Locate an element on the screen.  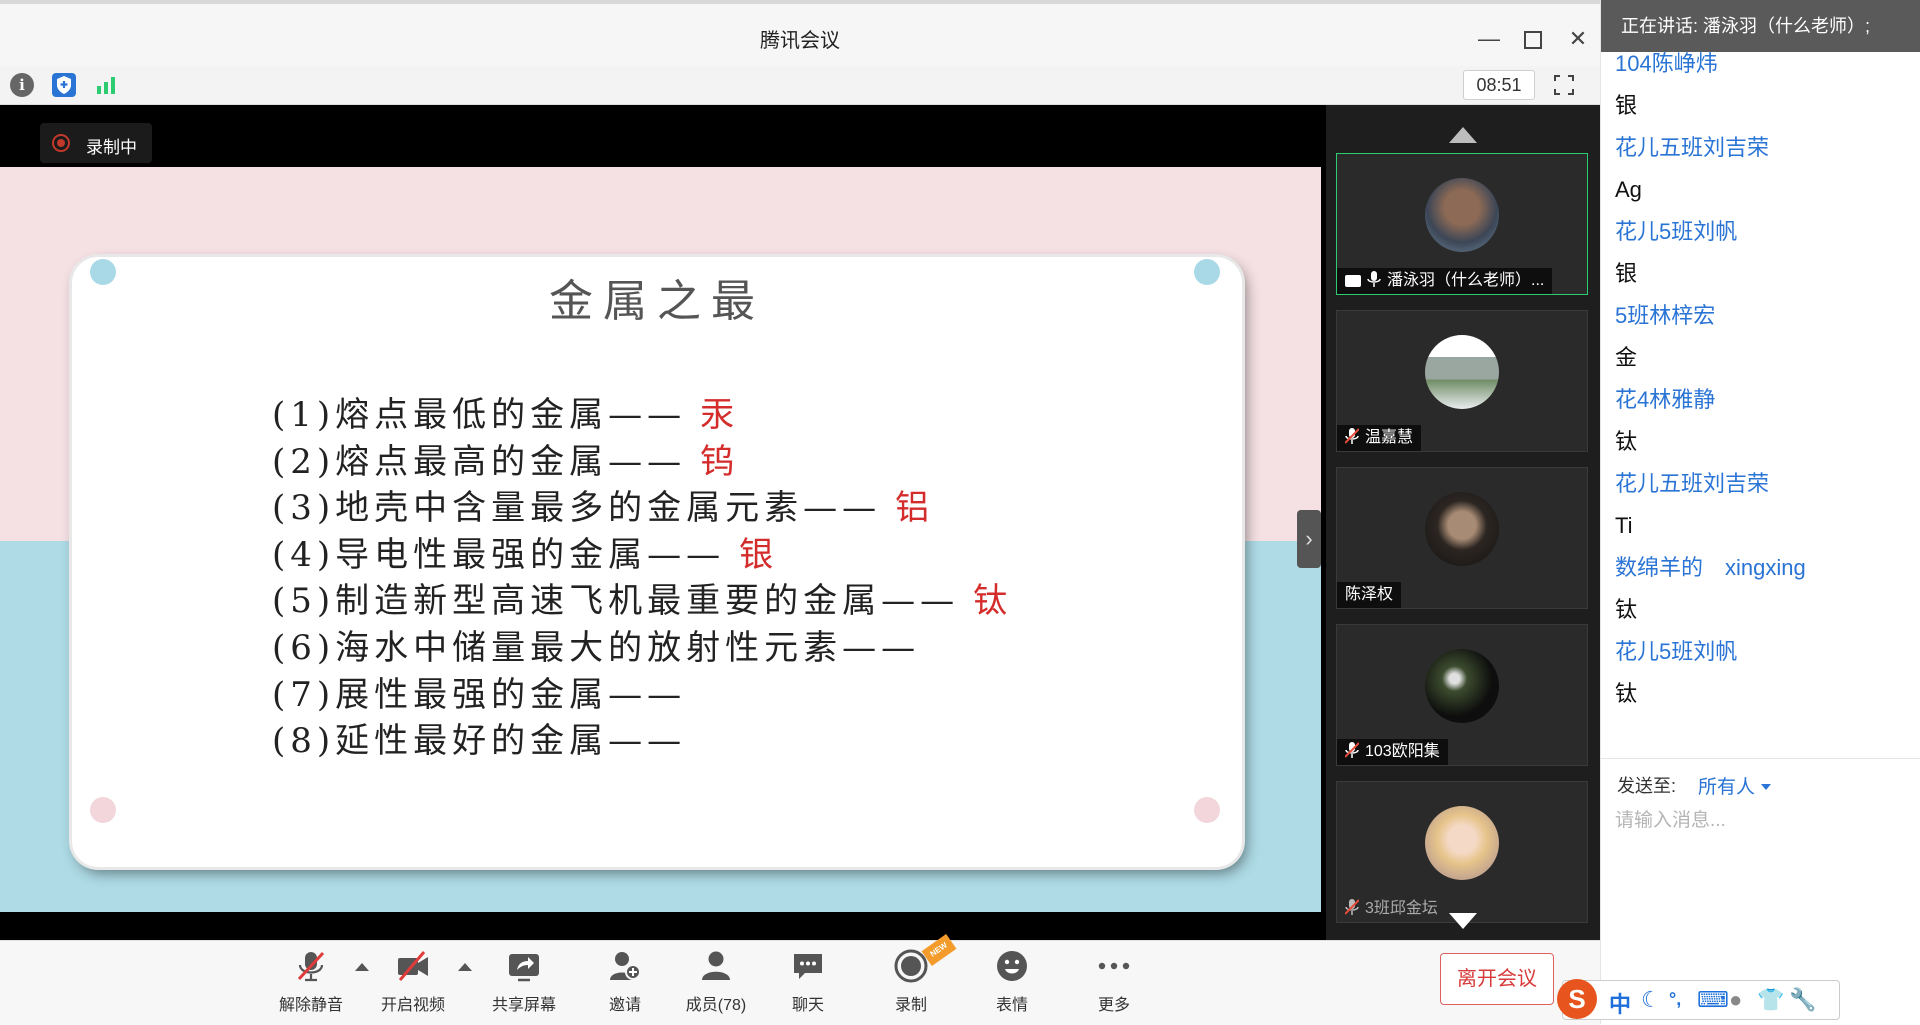
collapse-video-panel-button: › is located at coordinates (1309, 539).